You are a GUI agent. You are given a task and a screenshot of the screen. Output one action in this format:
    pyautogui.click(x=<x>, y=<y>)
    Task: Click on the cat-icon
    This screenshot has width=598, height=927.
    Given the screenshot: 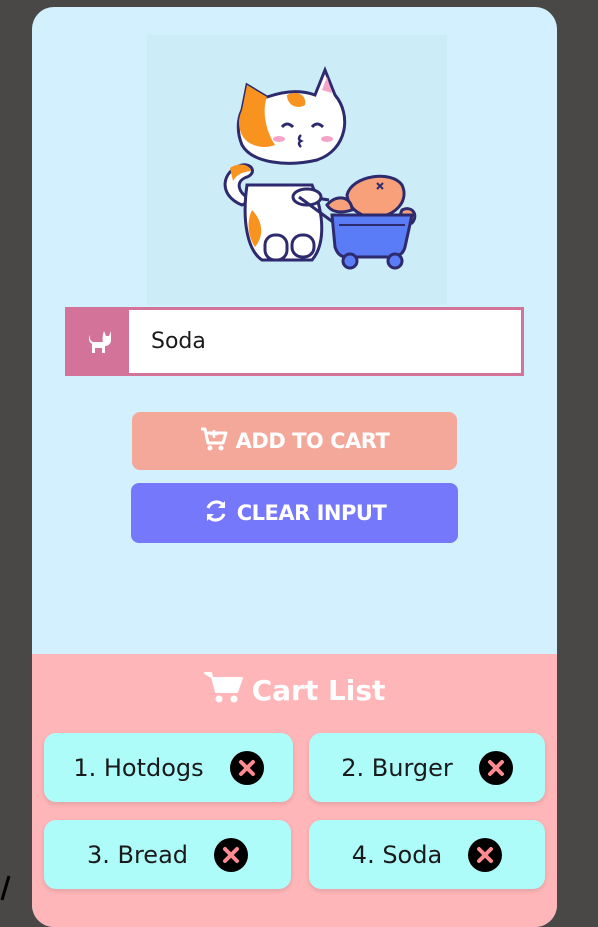 What is the action you would take?
    pyautogui.click(x=98, y=341)
    